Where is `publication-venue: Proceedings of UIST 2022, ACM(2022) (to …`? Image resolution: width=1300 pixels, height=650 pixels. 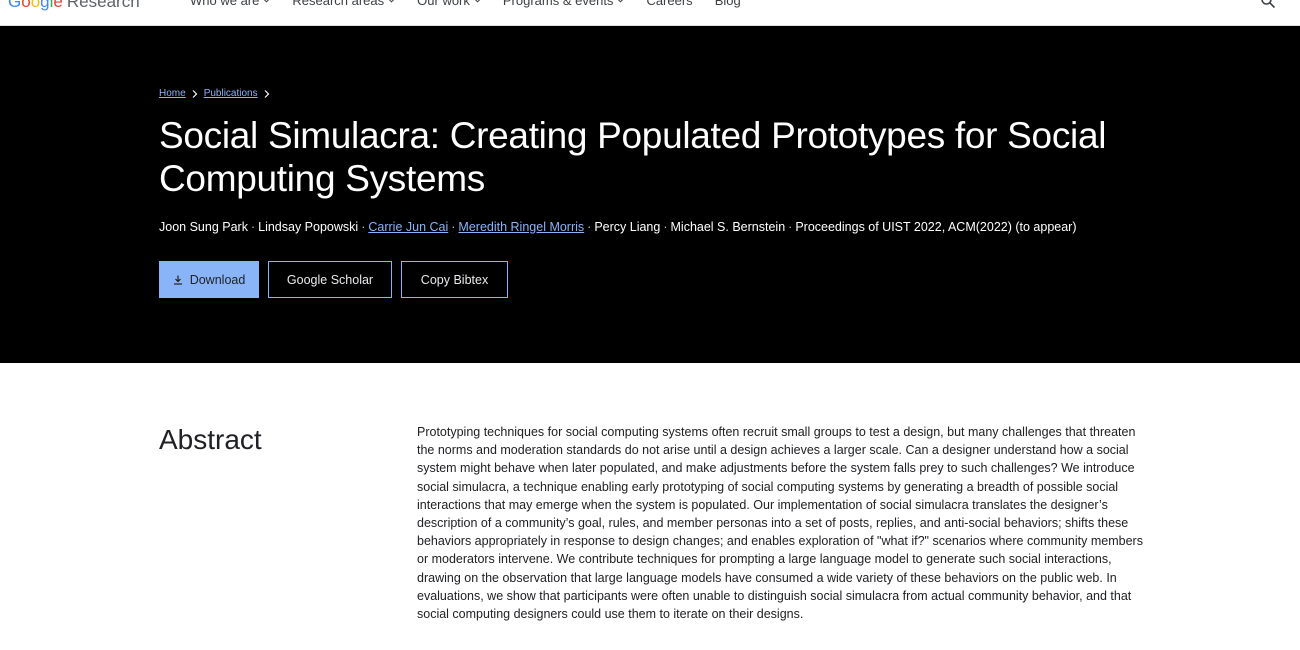 publication-venue: Proceedings of UIST 2022, ACM(2022) (to … is located at coordinates (936, 227).